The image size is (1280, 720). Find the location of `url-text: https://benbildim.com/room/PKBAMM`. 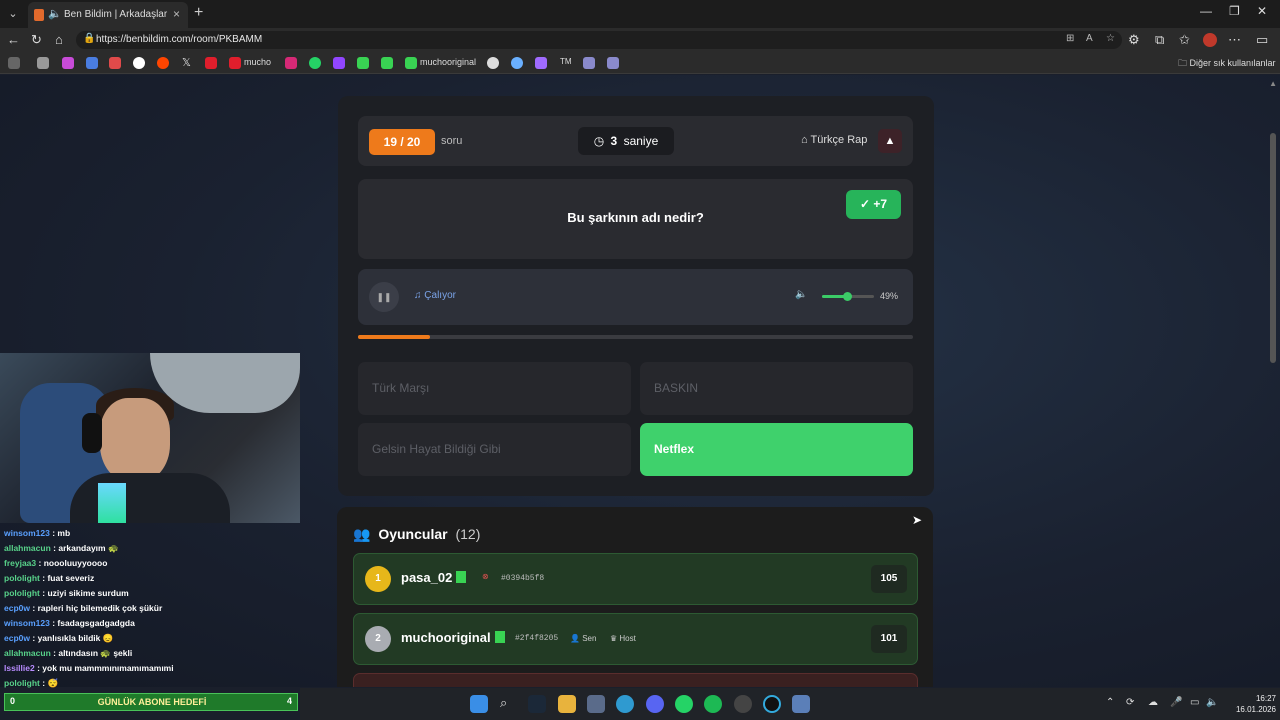

url-text: https://benbildim.com/room/PKBAMM is located at coordinates (179, 39).